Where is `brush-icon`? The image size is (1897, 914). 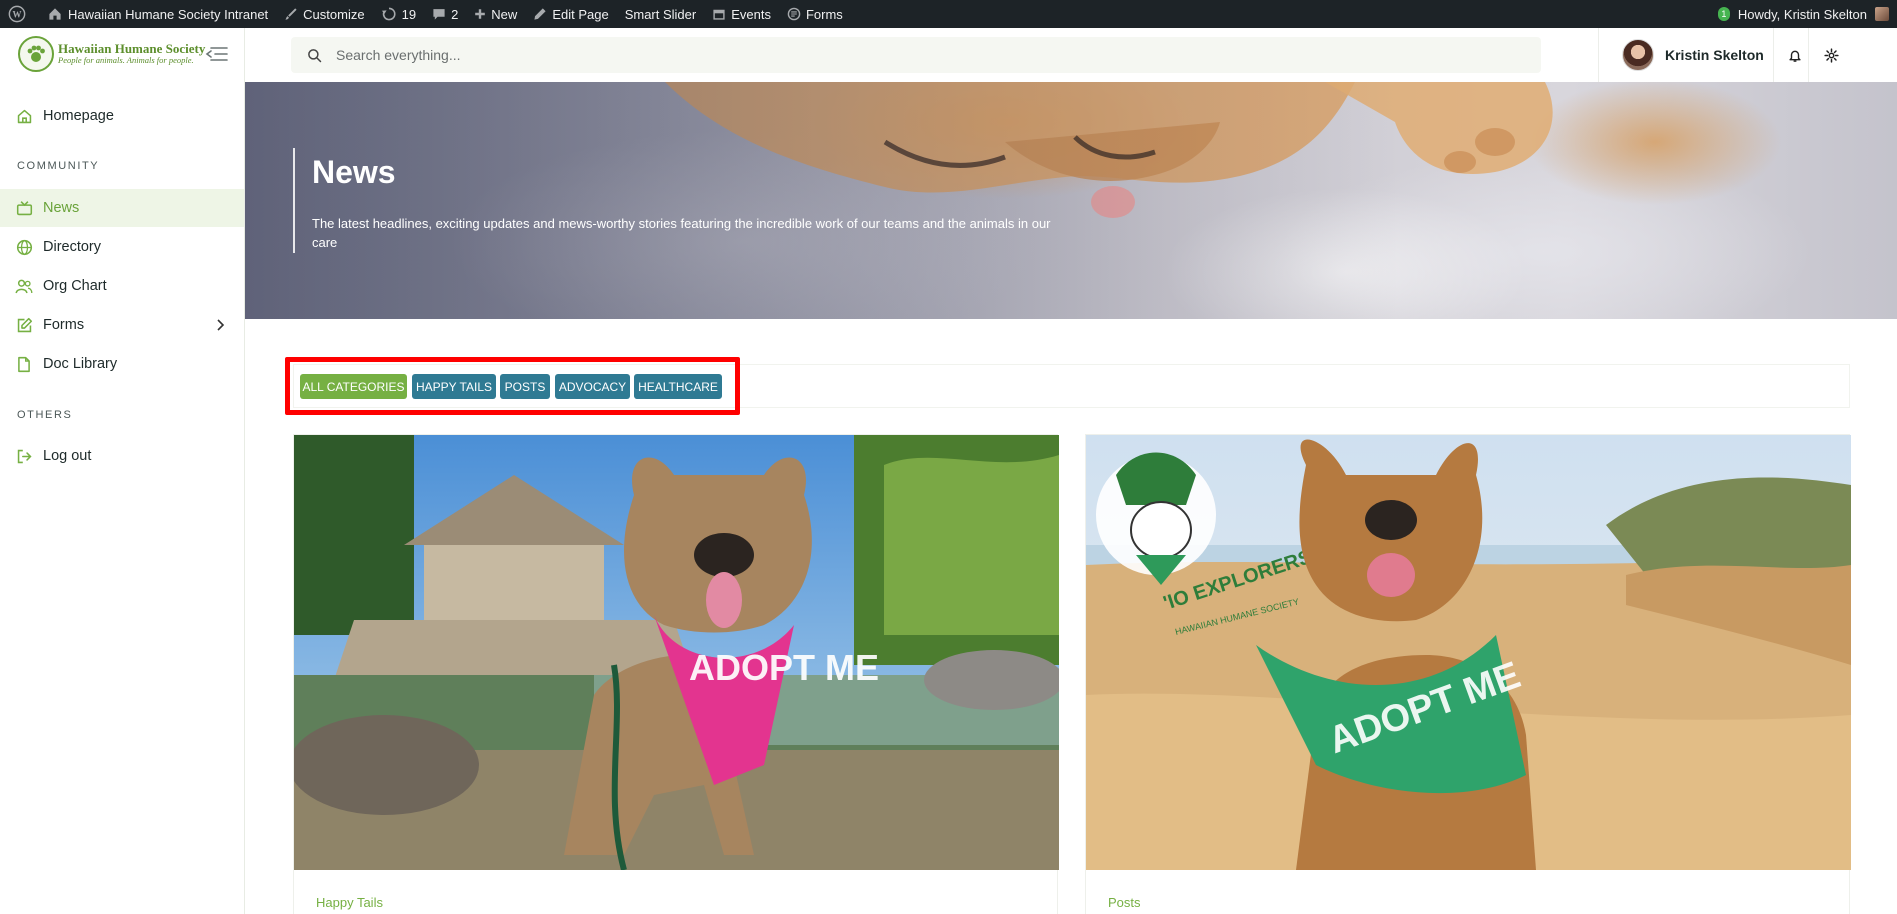 brush-icon is located at coordinates (291, 14).